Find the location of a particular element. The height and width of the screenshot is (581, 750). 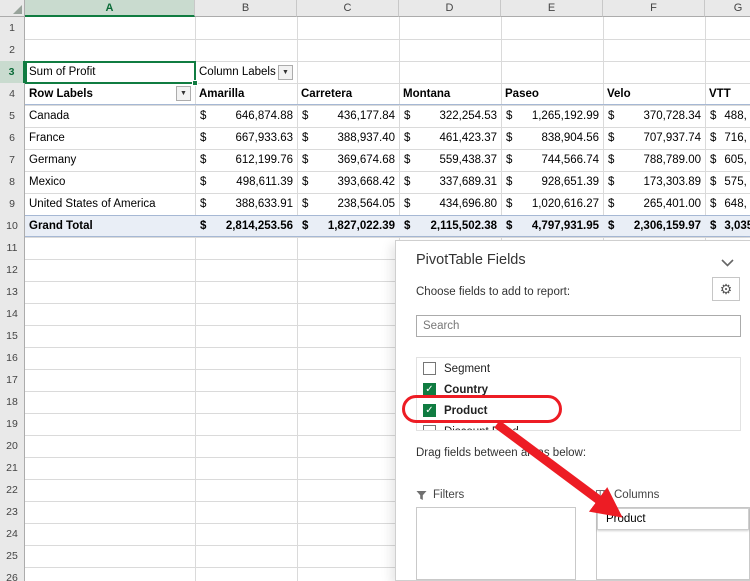

row-header-5: 5 is located at coordinates (12, 116).